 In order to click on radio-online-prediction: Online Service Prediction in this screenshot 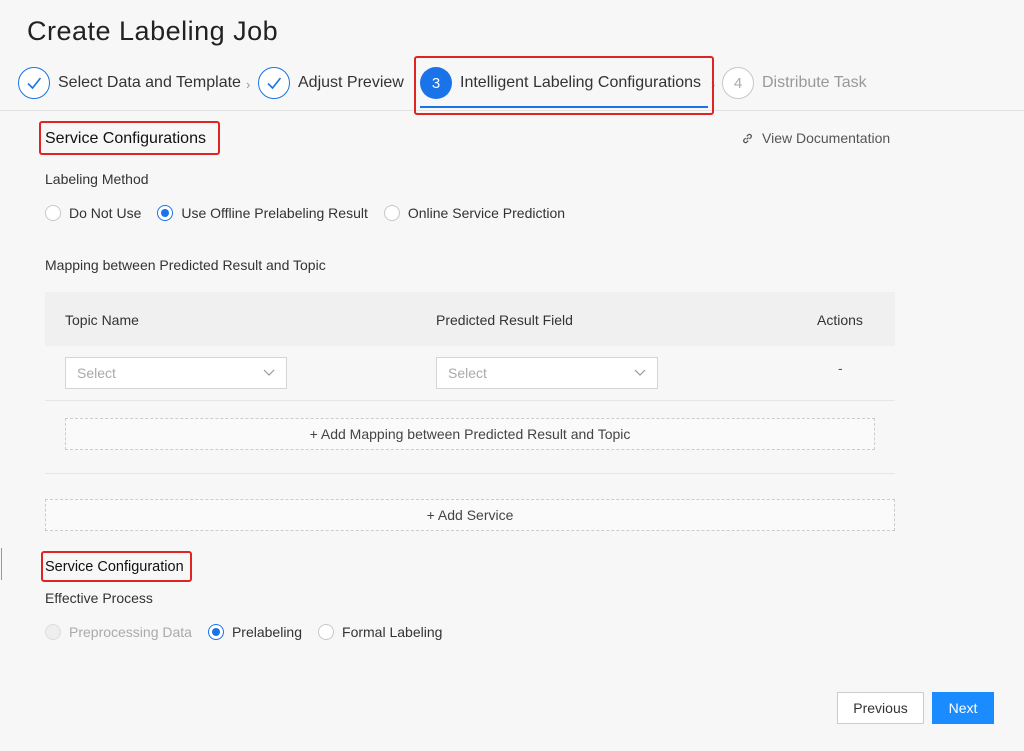, I will do `click(474, 213)`.